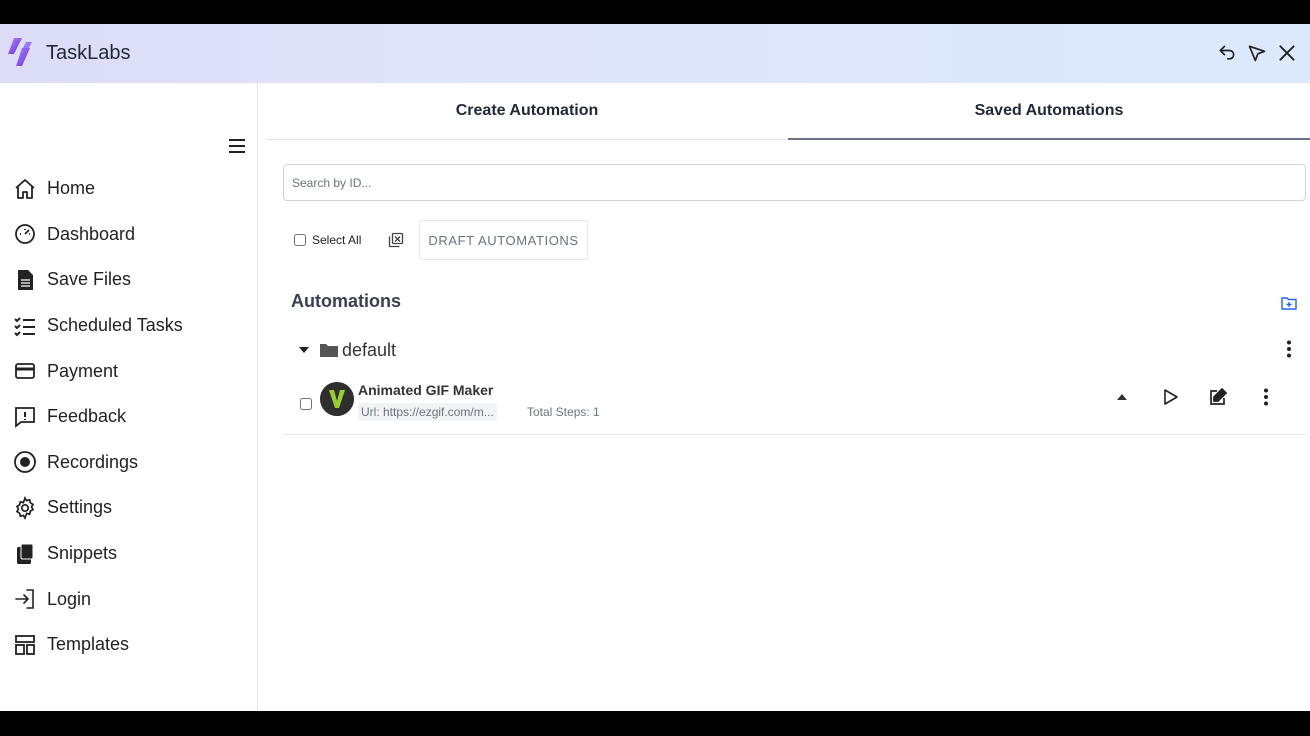  What do you see at coordinates (25, 371) in the screenshot?
I see `card-icon` at bounding box center [25, 371].